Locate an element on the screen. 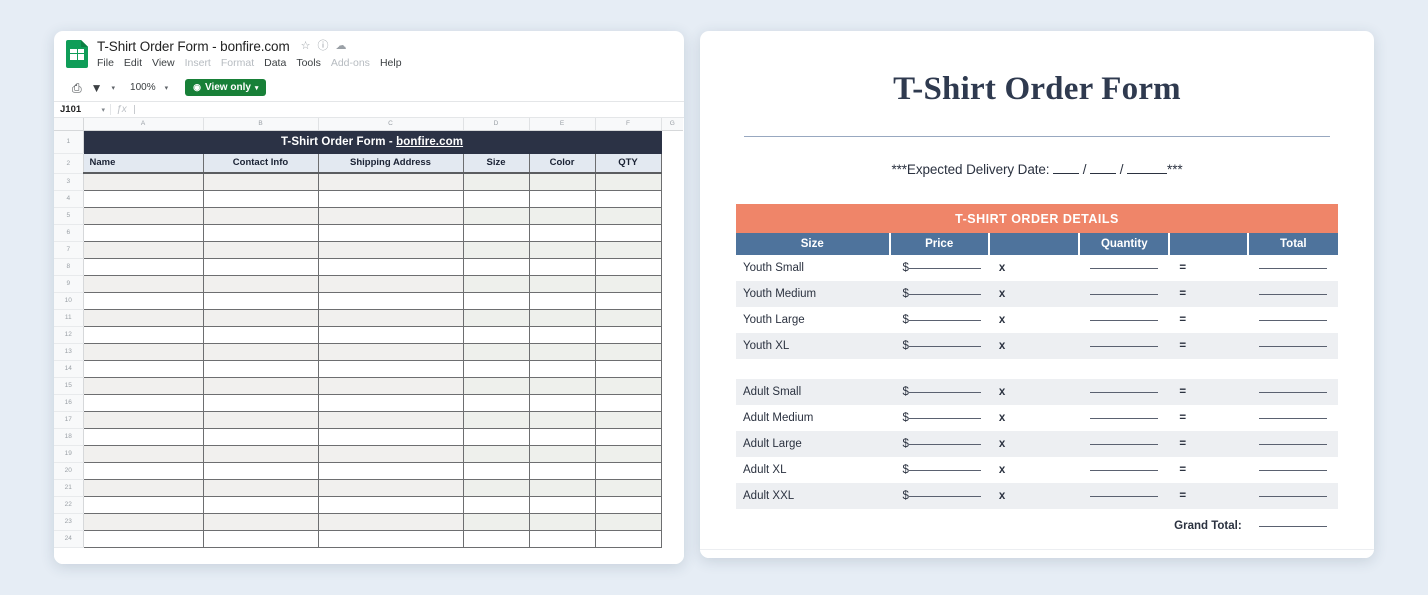  row-header-21: 21 is located at coordinates (69, 488).